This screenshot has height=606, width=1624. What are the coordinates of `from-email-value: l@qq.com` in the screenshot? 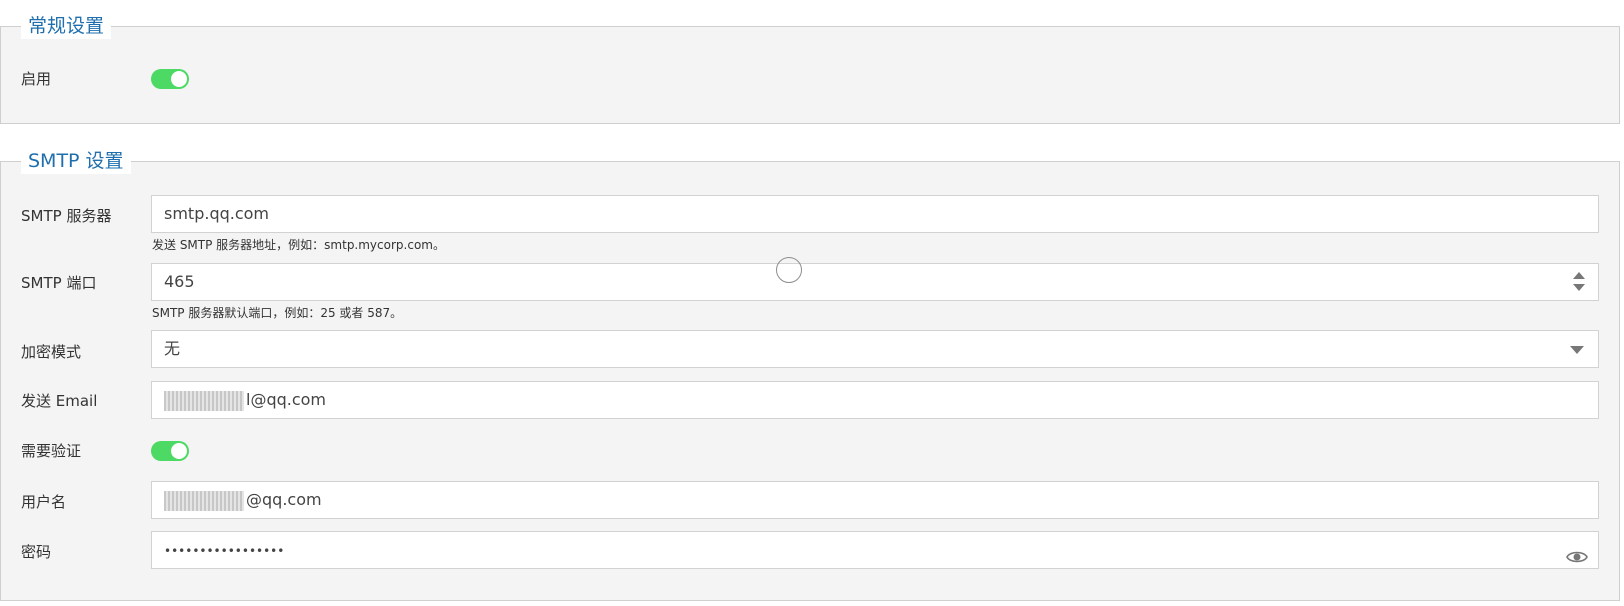 It's located at (286, 399).